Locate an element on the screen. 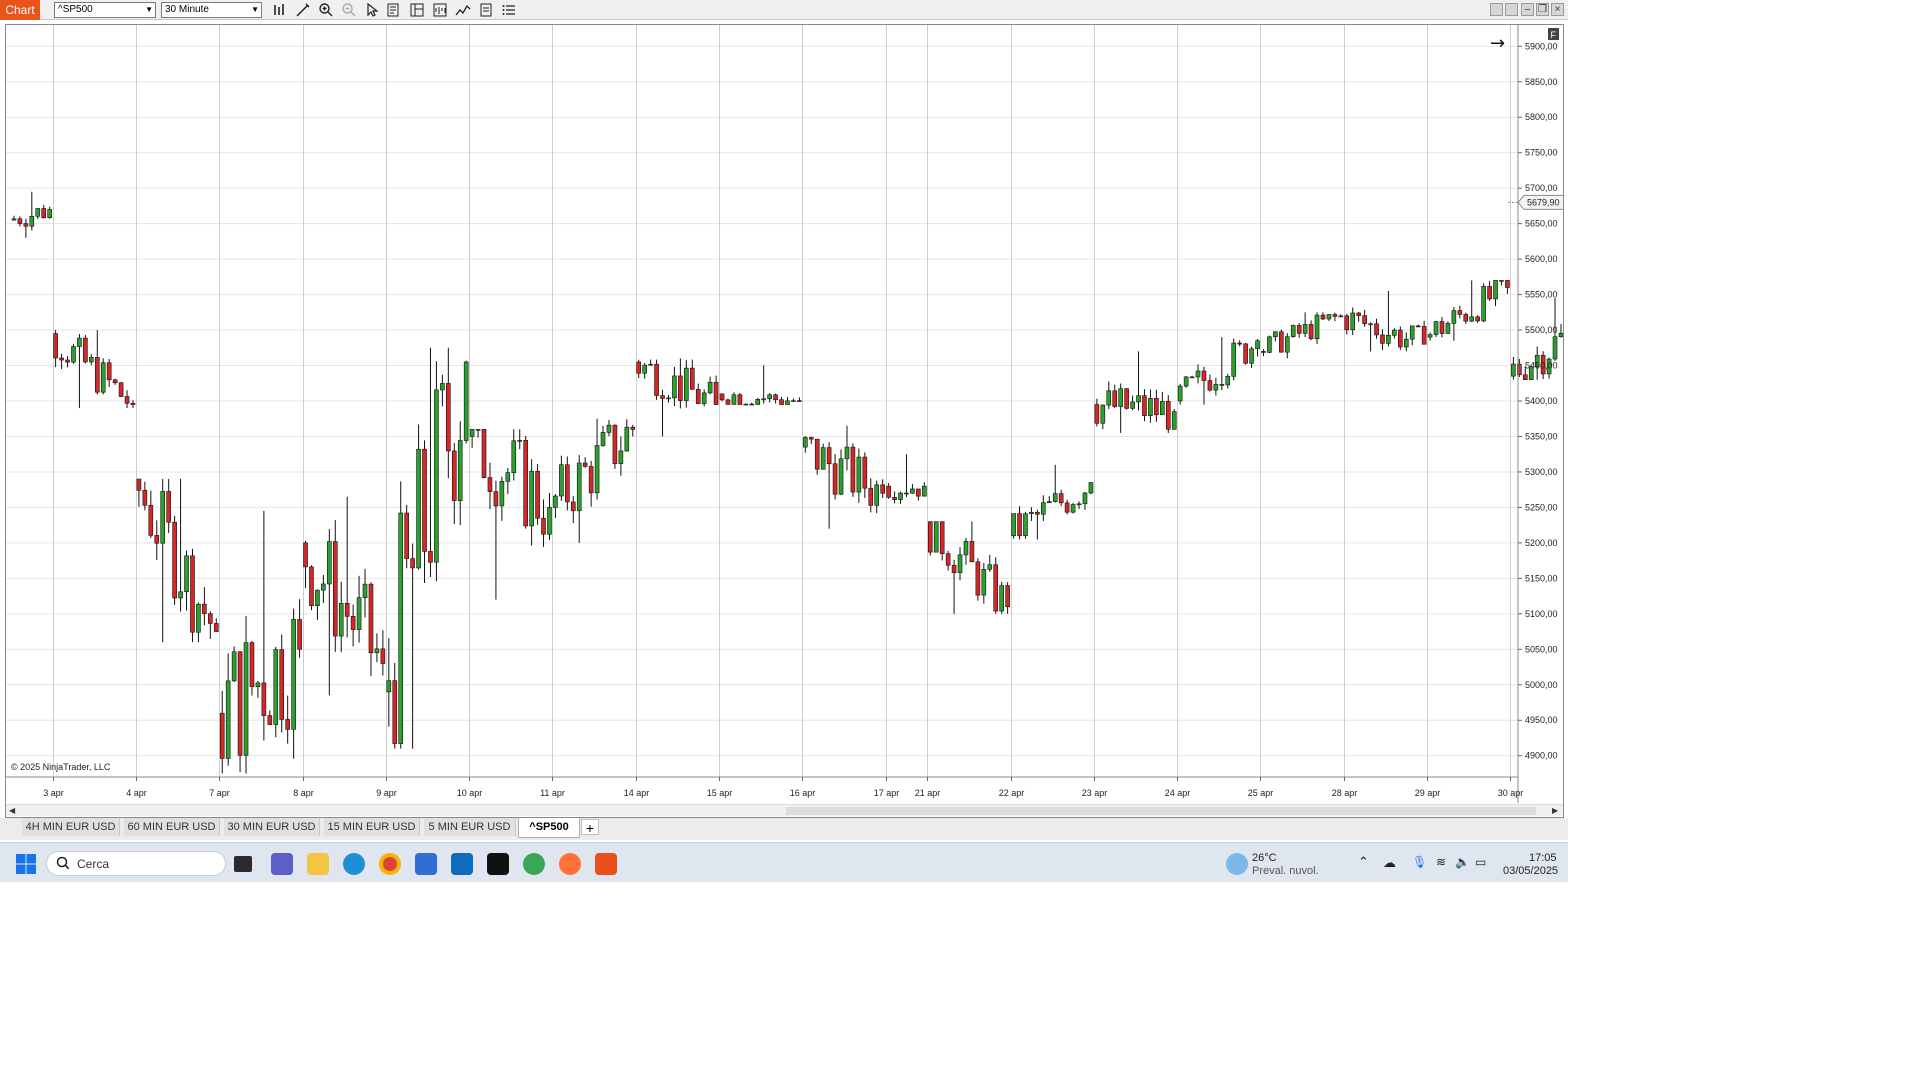 Image resolution: width=1919 pixels, height=1079 pixels. chart-trader-icon is located at coordinates (417, 10).